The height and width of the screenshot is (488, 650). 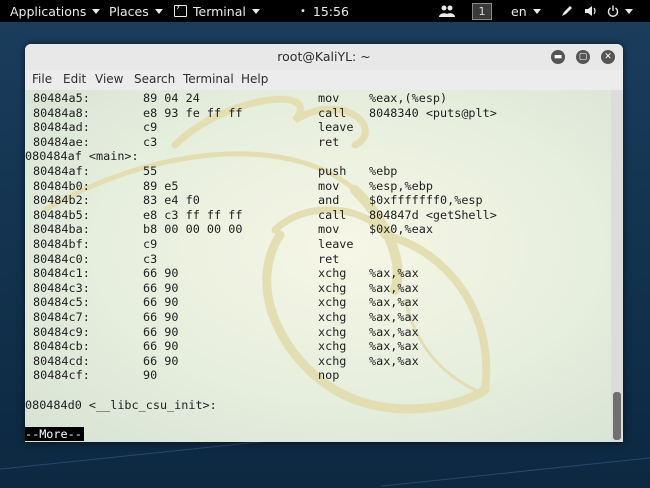 I want to click on address: 80484a8:, so click(x=61, y=112).